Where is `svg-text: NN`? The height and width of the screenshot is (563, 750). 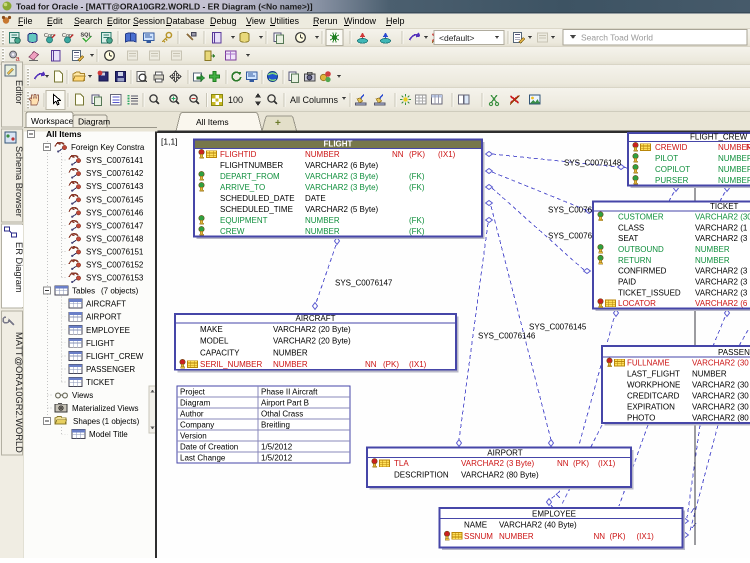 svg-text: NN is located at coordinates (398, 154).